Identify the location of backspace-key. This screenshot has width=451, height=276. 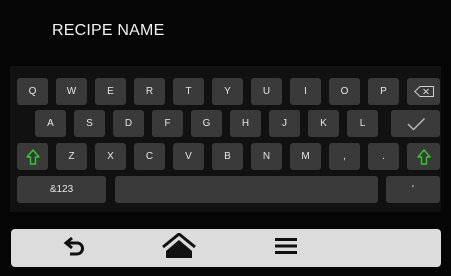
(423, 91).